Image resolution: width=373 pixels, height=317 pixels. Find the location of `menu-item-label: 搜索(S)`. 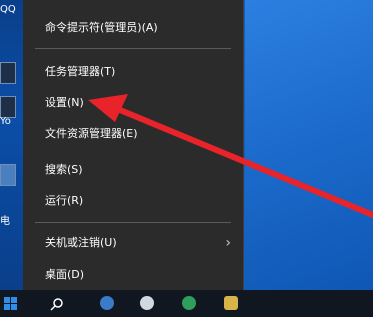

menu-item-label: 搜索(S) is located at coordinates (64, 169).